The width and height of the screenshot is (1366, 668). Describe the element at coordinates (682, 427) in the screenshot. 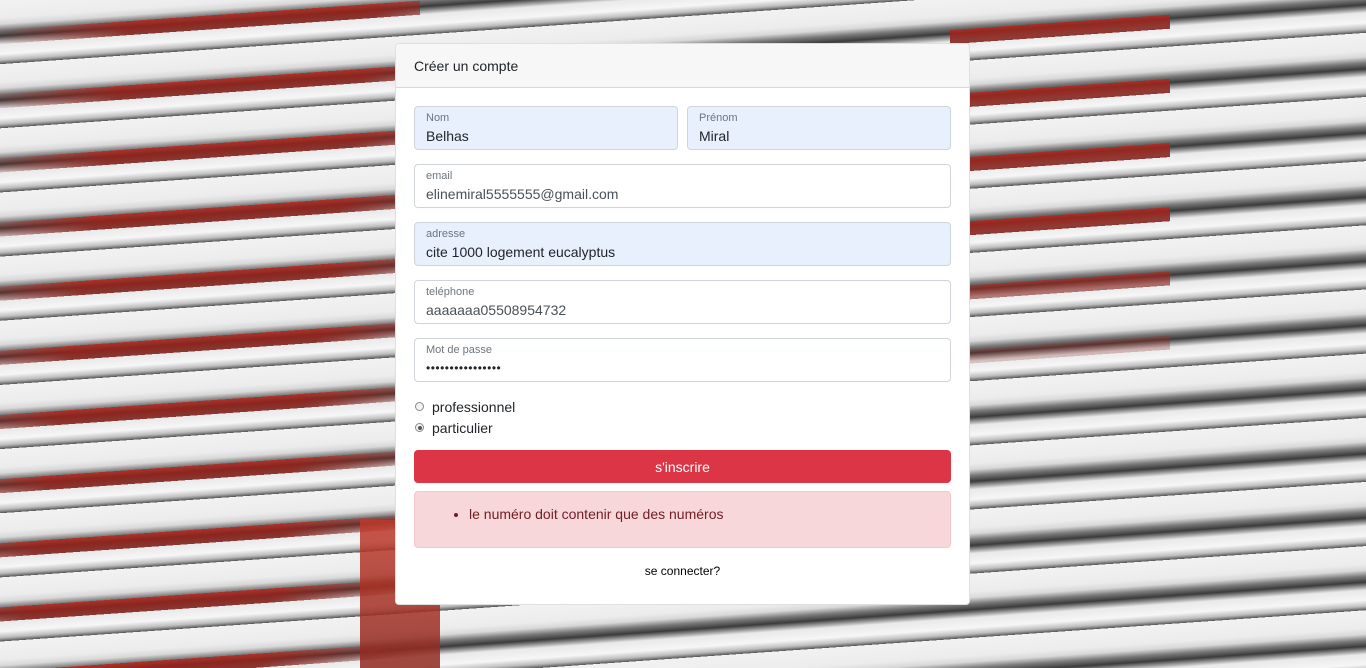

I see `radio-option-particulier: particulier` at that location.